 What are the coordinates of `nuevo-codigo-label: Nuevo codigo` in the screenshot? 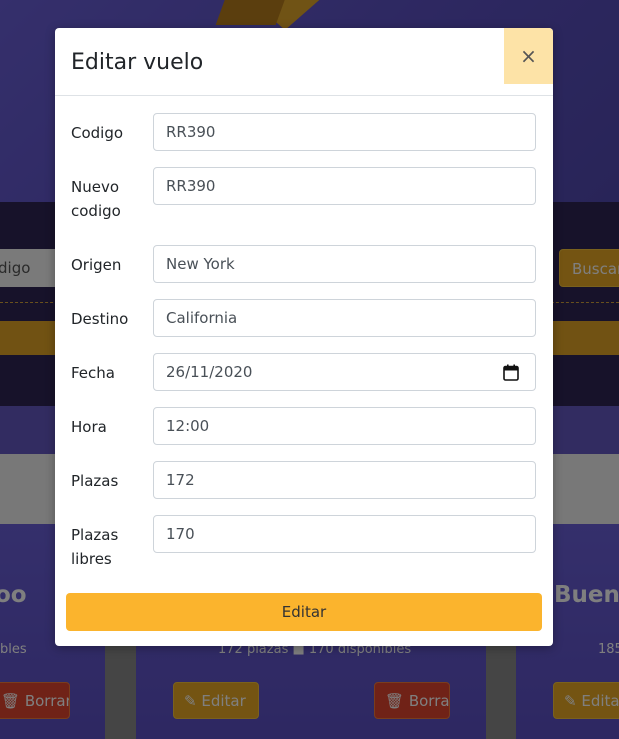 It's located at (96, 199).